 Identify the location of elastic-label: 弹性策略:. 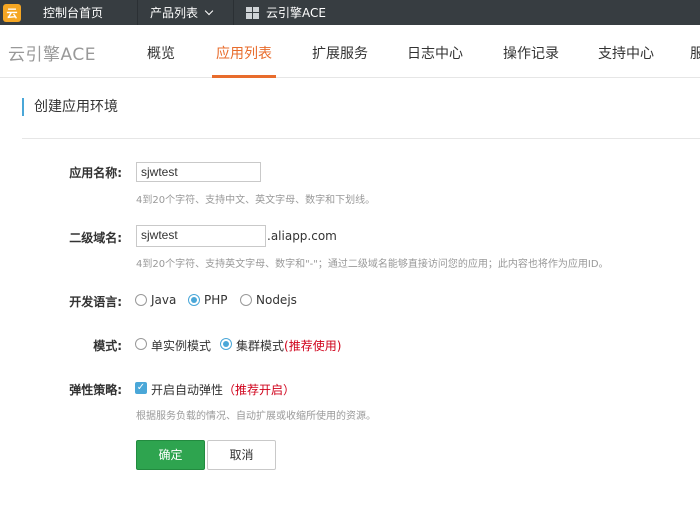
(95, 390).